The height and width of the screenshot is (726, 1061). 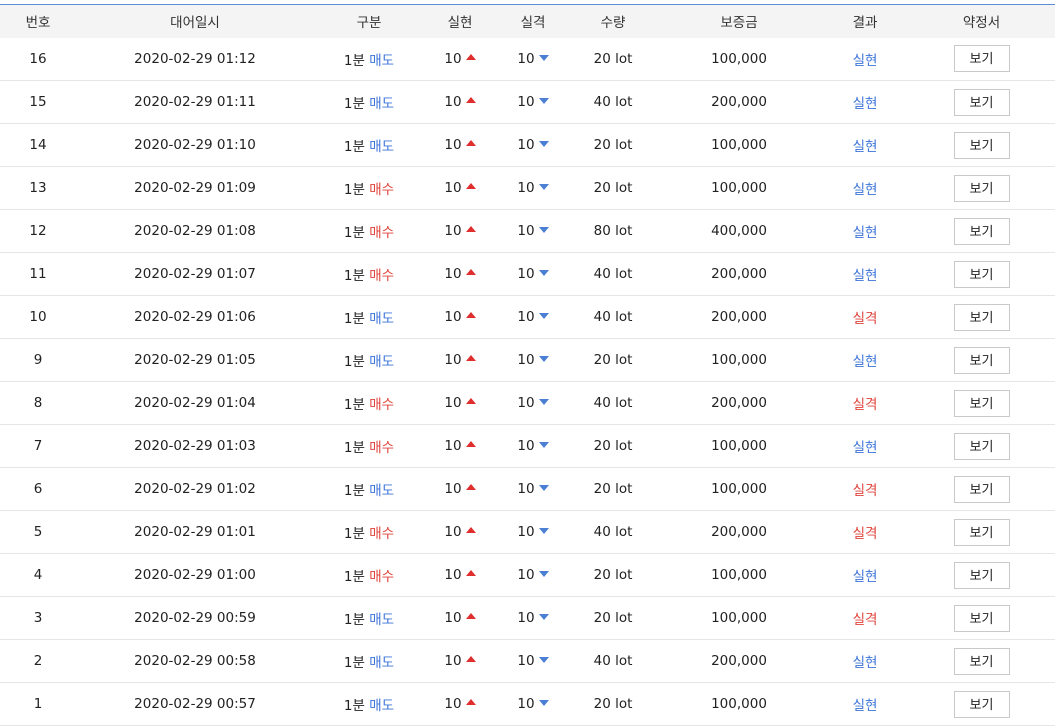 What do you see at coordinates (38, 446) in the screenshot?
I see `cell-number: 7` at bounding box center [38, 446].